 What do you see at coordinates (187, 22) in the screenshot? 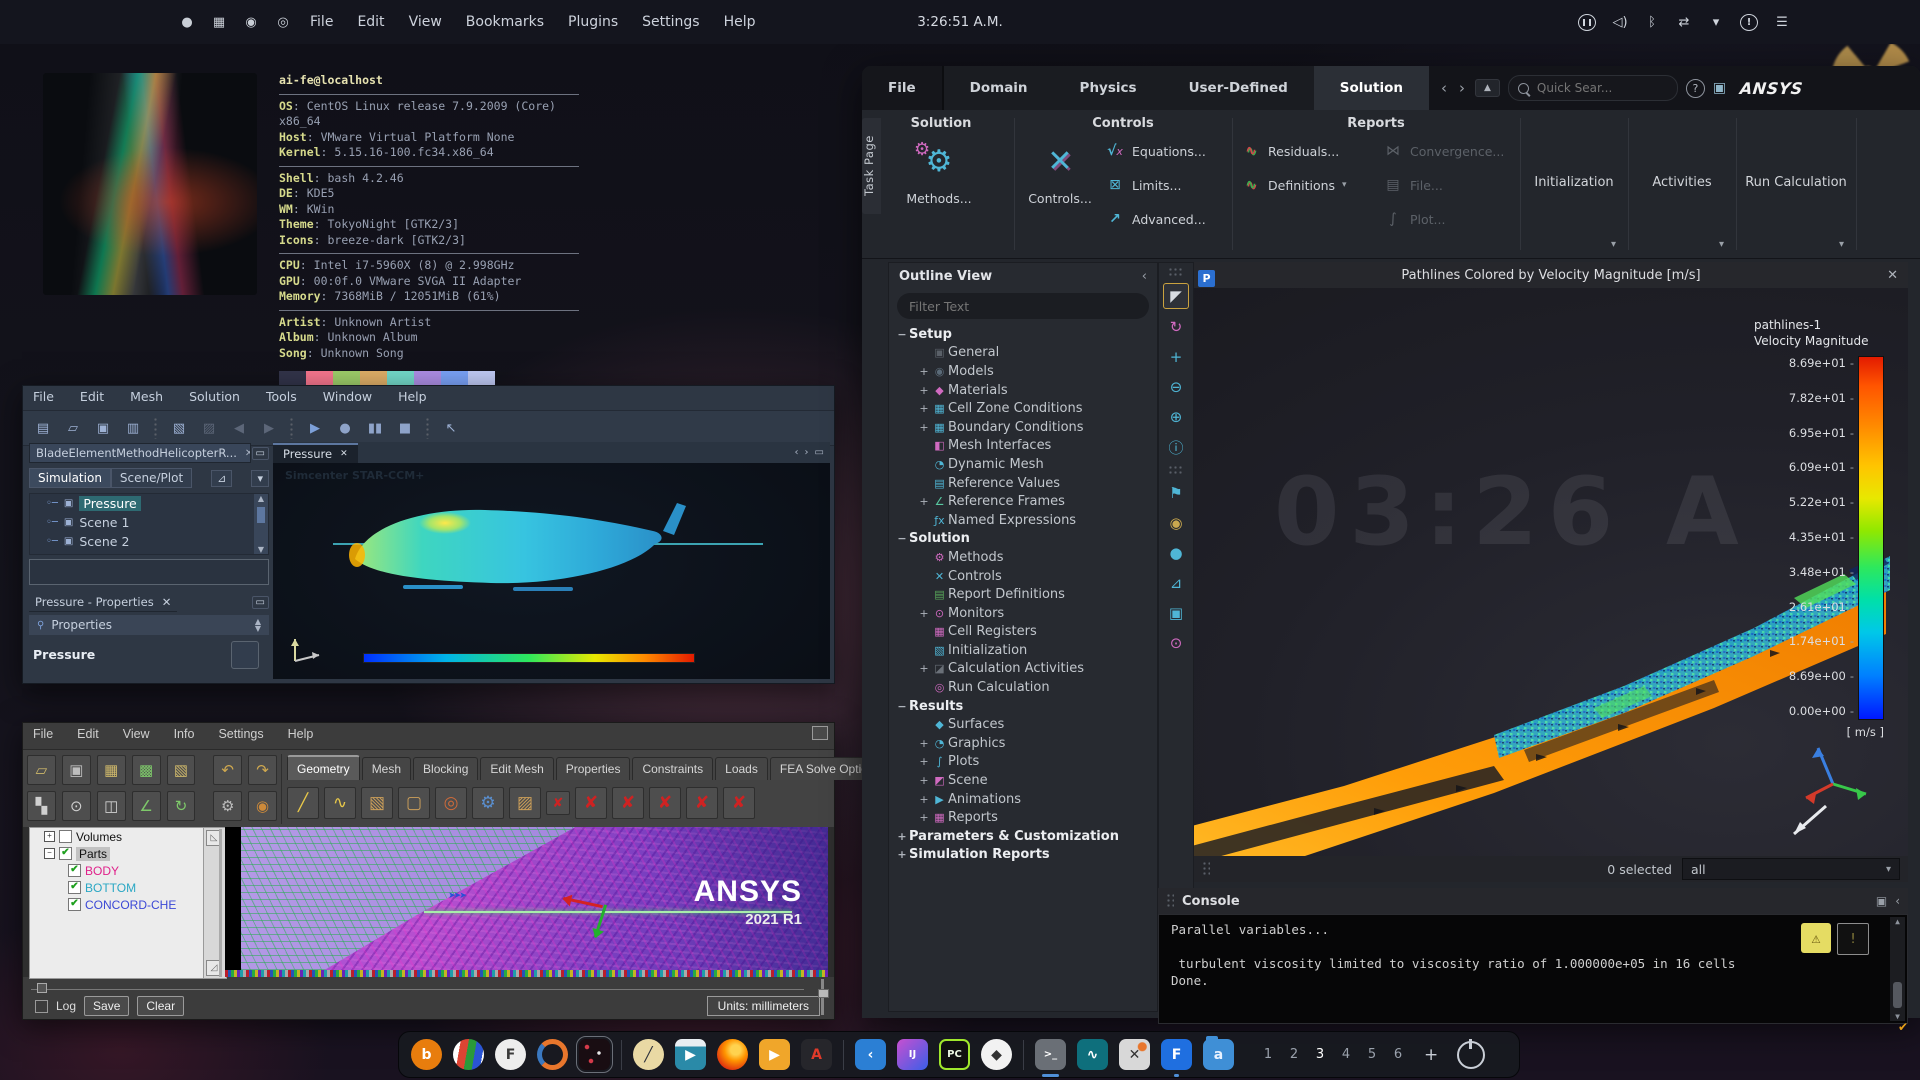
I see `launcher-apps-icon: ●` at bounding box center [187, 22].